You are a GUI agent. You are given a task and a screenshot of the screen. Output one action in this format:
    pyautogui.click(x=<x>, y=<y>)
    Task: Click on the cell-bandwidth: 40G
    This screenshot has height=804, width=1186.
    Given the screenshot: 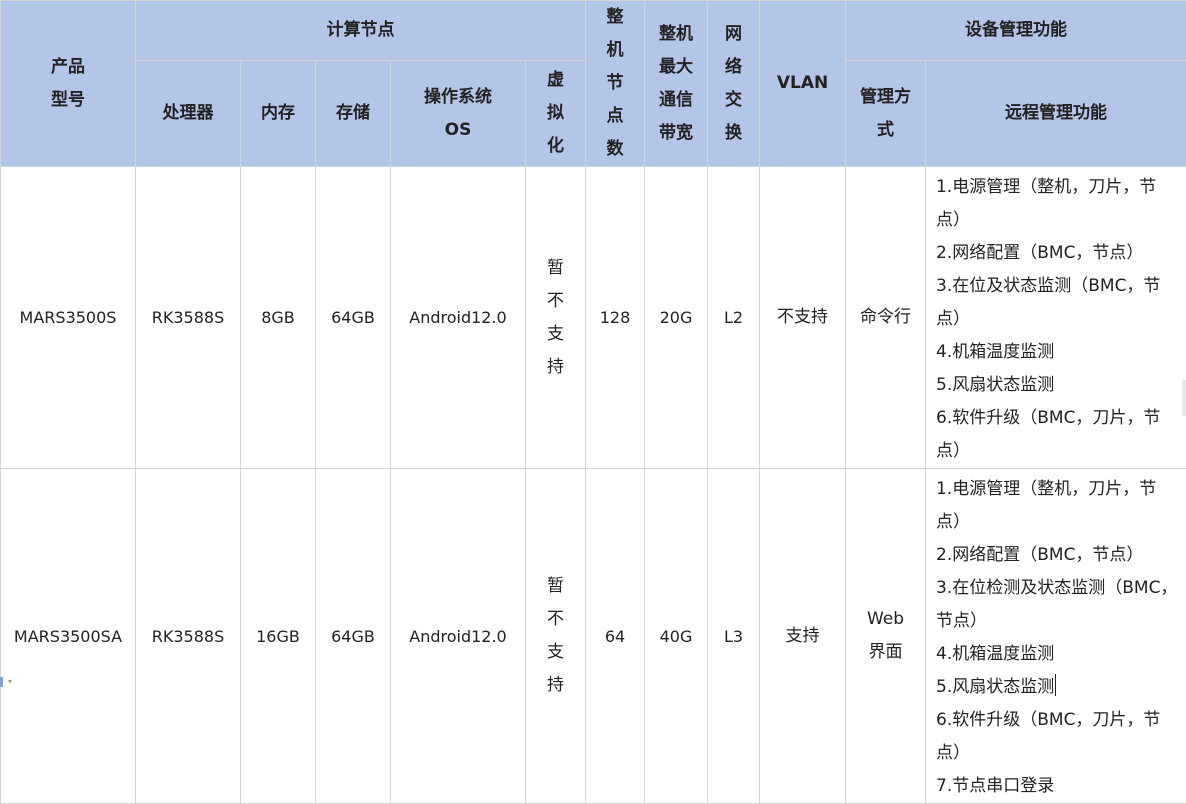 What is the action you would take?
    pyautogui.click(x=676, y=636)
    